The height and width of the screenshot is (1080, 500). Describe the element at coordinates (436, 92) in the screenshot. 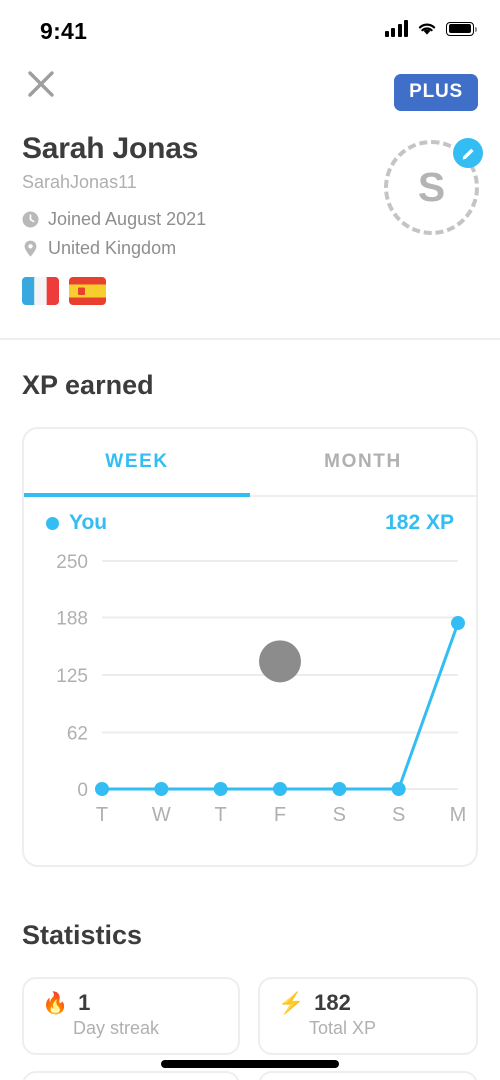

I see `plus-badge: PLUS` at that location.